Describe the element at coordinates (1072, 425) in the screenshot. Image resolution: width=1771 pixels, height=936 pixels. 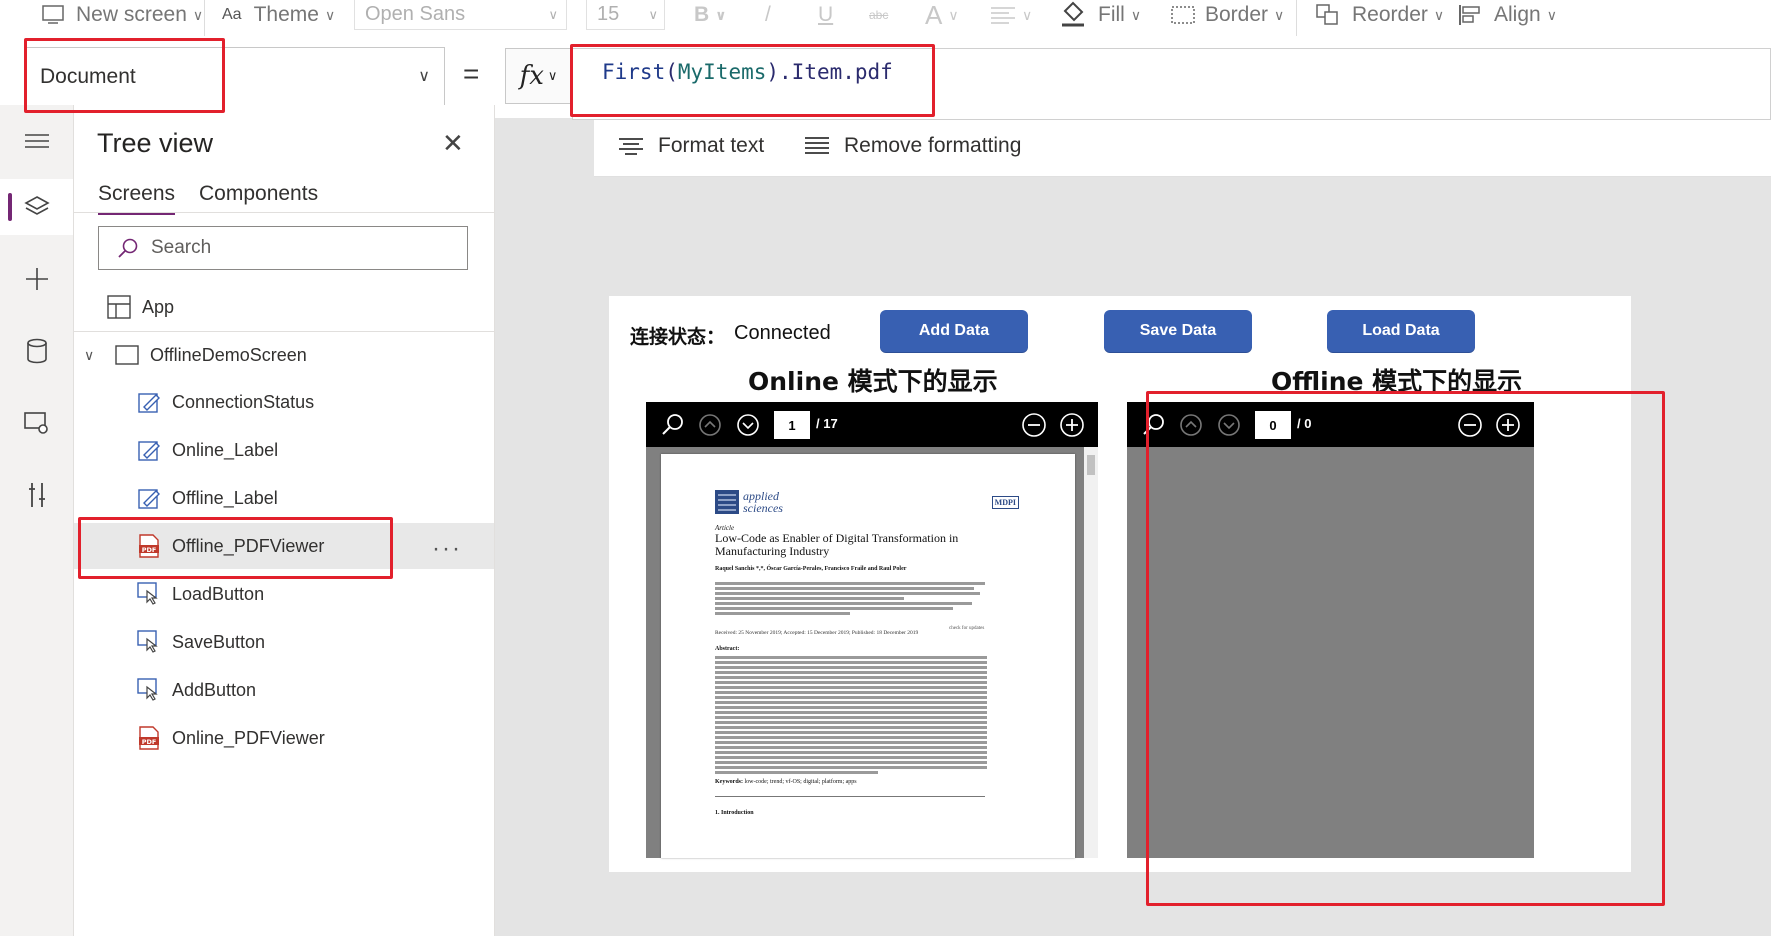
I see `zoom-in-icon` at that location.